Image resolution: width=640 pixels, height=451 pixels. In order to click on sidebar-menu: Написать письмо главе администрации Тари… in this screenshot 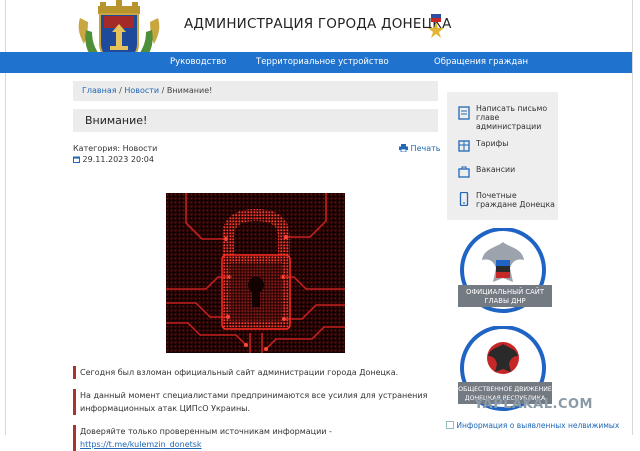, I will do `click(502, 156)`.